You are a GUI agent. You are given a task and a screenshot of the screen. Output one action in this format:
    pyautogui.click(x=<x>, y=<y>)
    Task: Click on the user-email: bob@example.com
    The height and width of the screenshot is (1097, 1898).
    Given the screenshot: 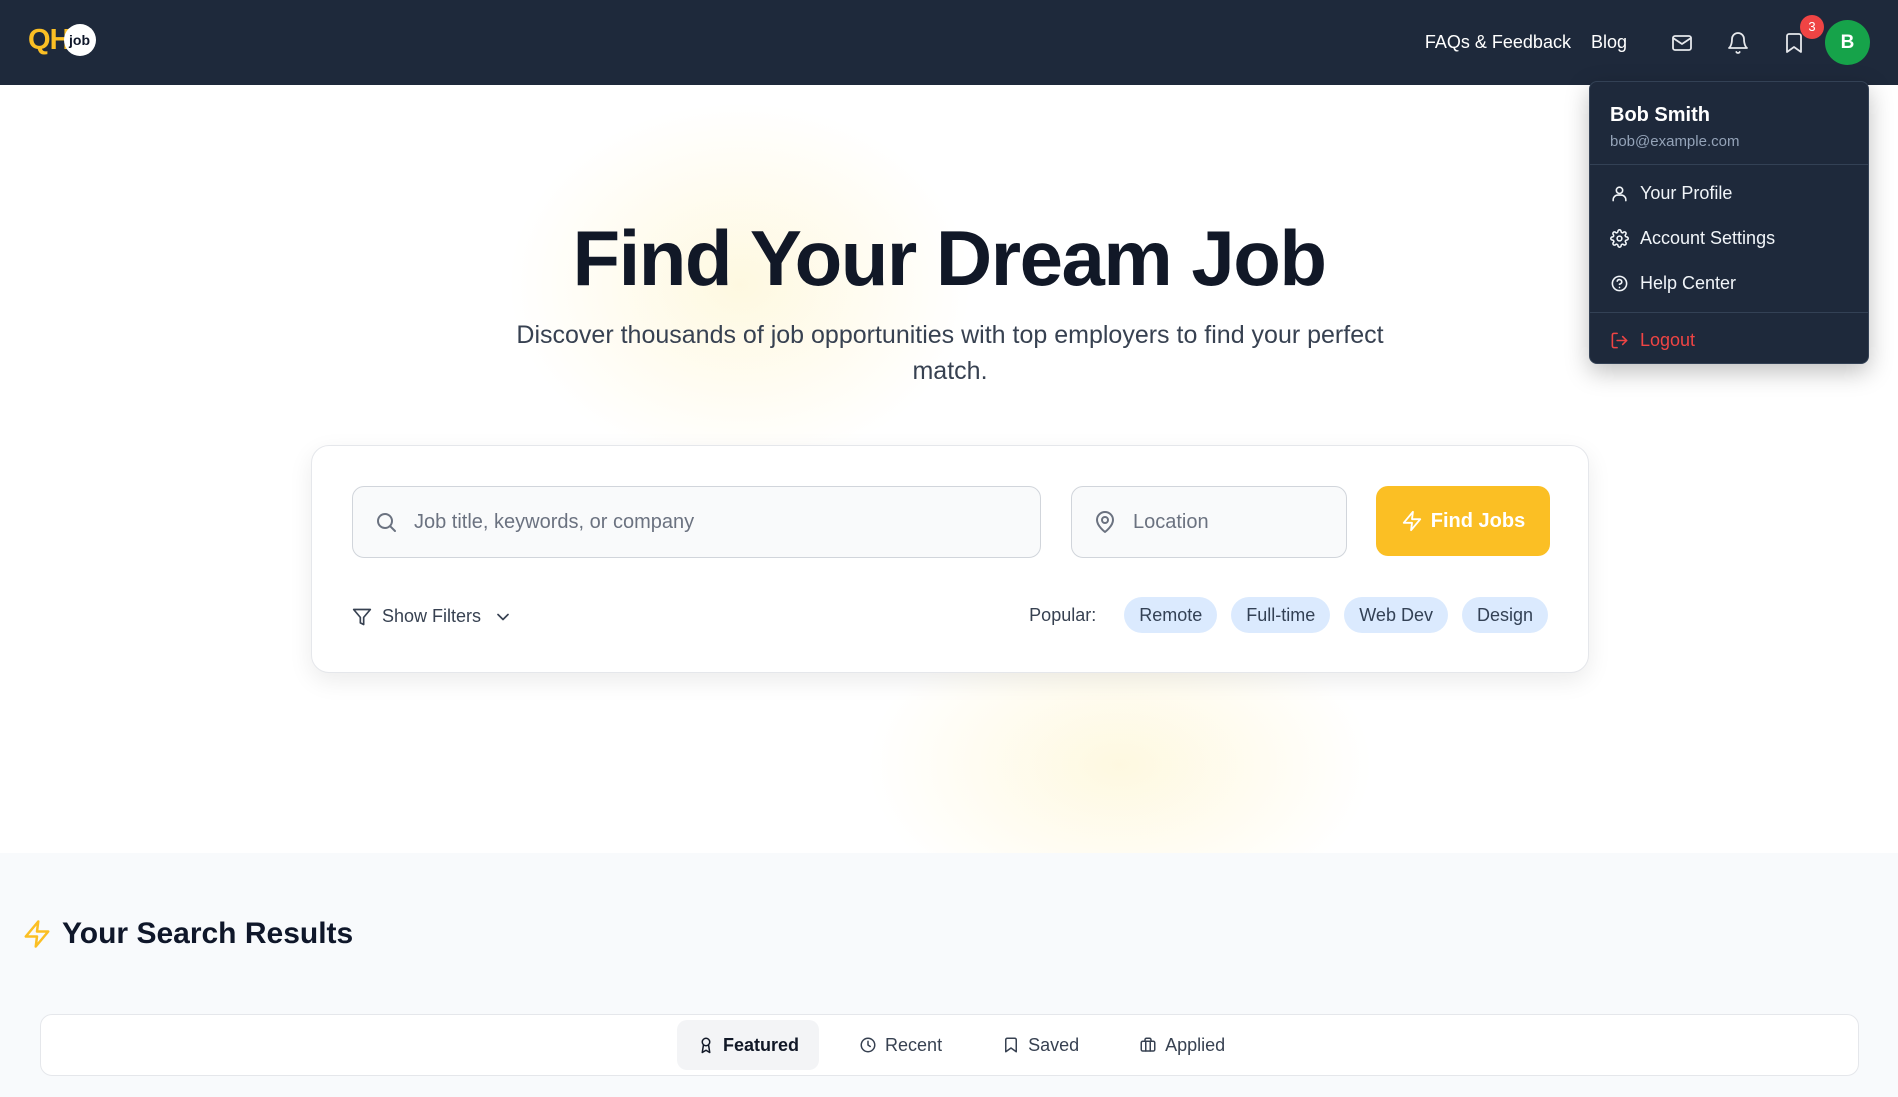 What is the action you would take?
    pyautogui.click(x=1675, y=141)
    